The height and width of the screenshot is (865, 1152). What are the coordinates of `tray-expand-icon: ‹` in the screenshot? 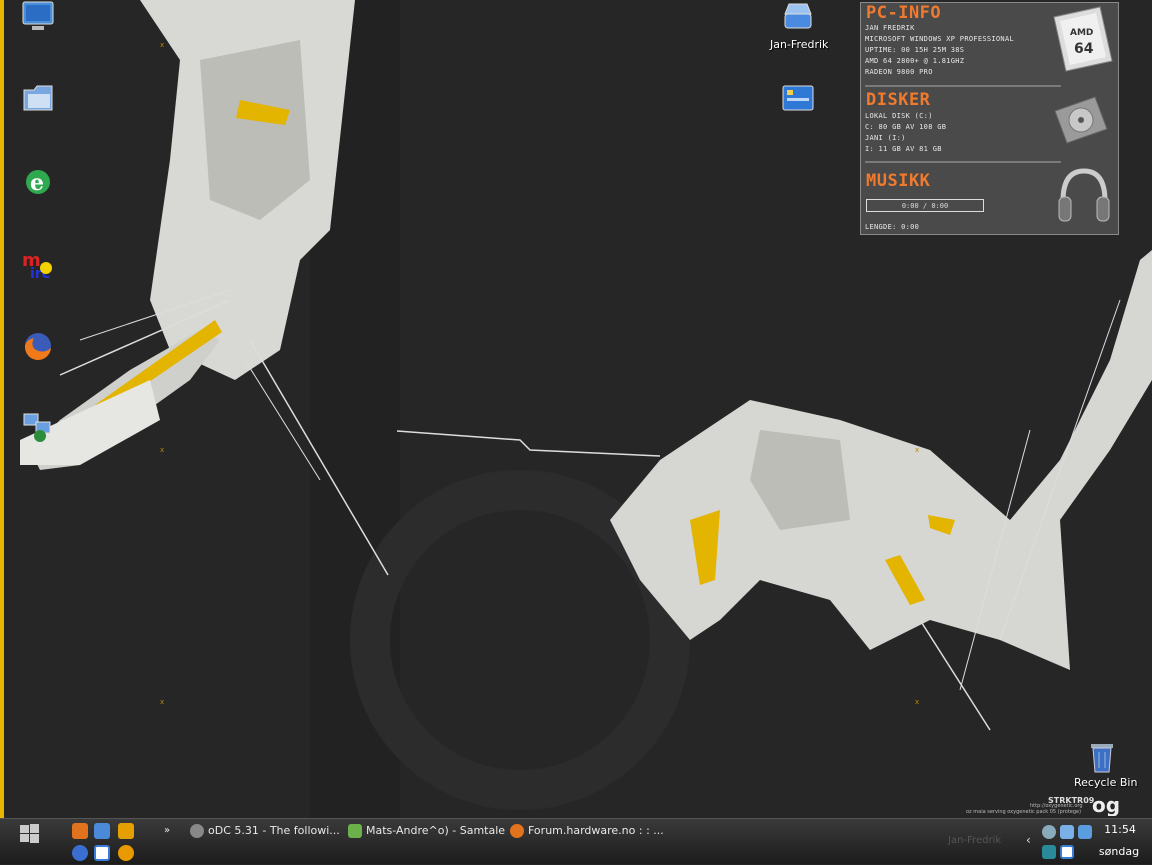 It's located at (1028, 840).